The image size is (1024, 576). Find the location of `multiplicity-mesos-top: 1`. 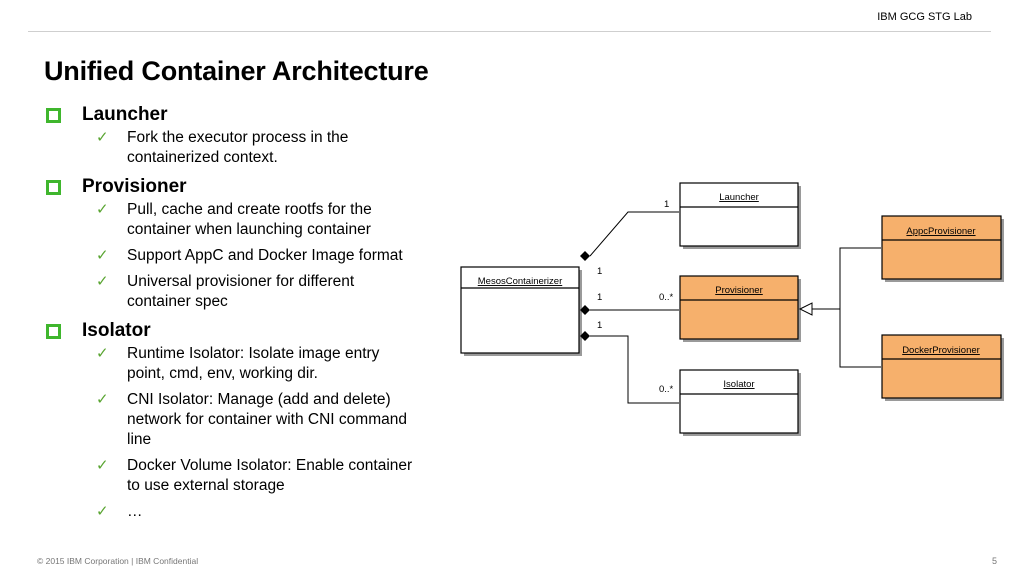

multiplicity-mesos-top: 1 is located at coordinates (599, 271).